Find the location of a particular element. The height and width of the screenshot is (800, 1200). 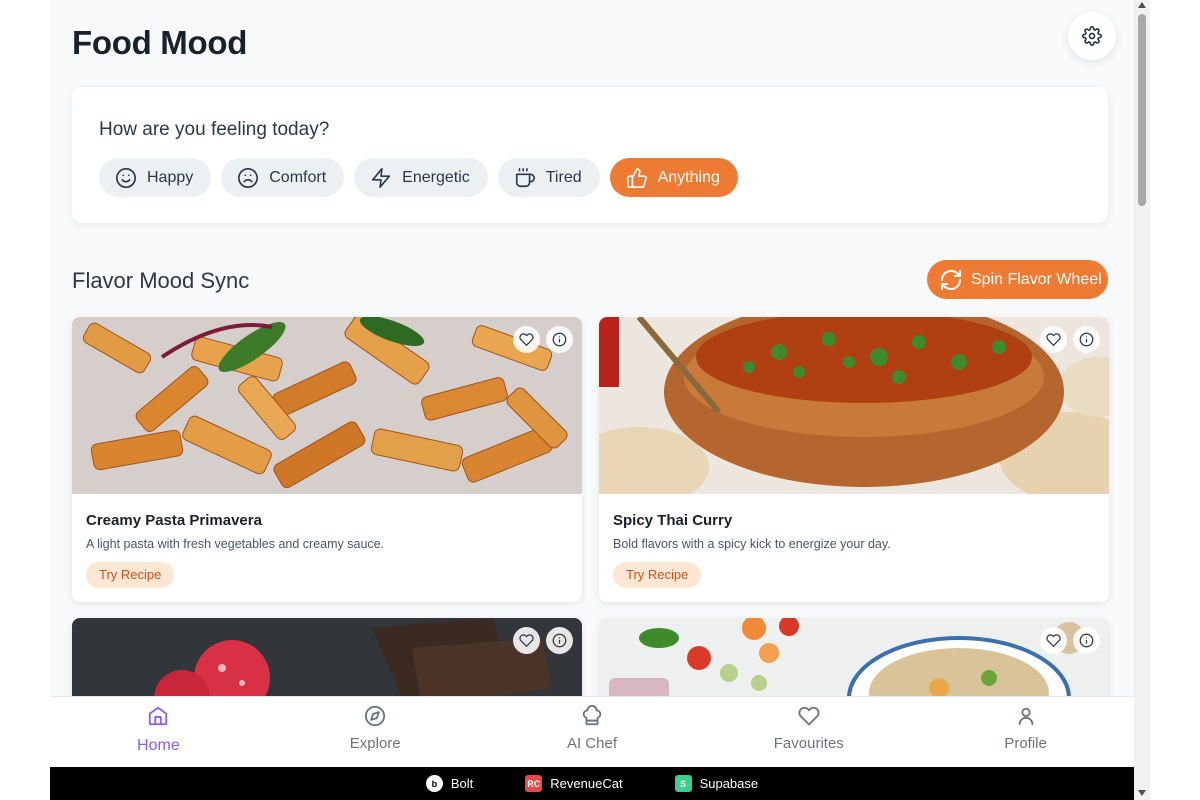

page-title: Food Mood is located at coordinates (160, 42).